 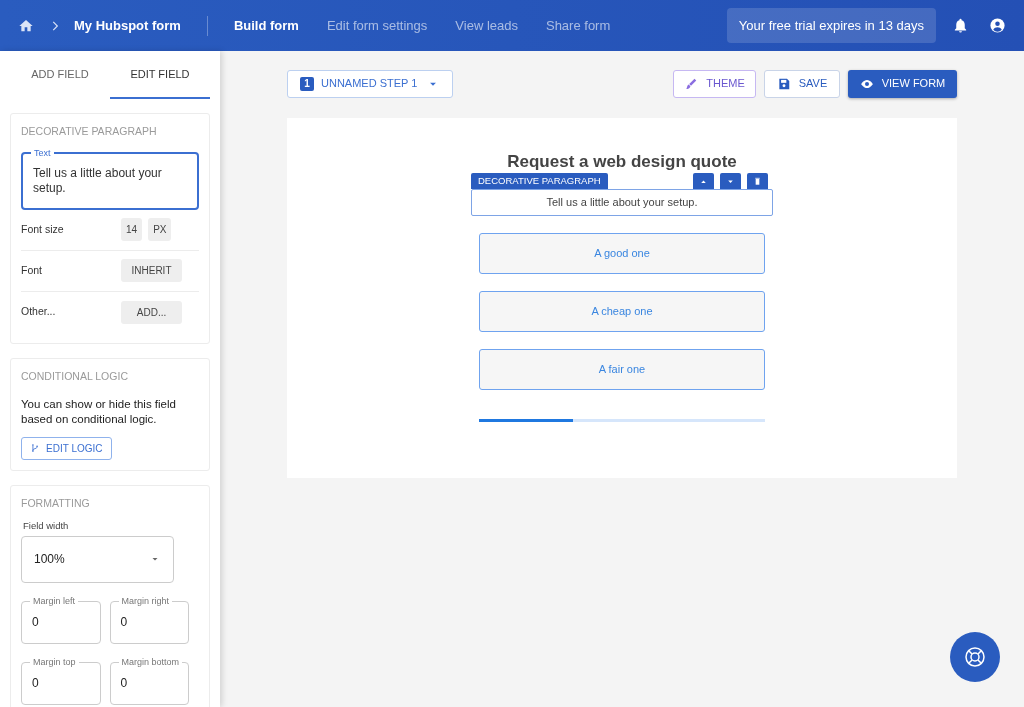 What do you see at coordinates (960, 25) in the screenshot?
I see `bell-icon` at bounding box center [960, 25].